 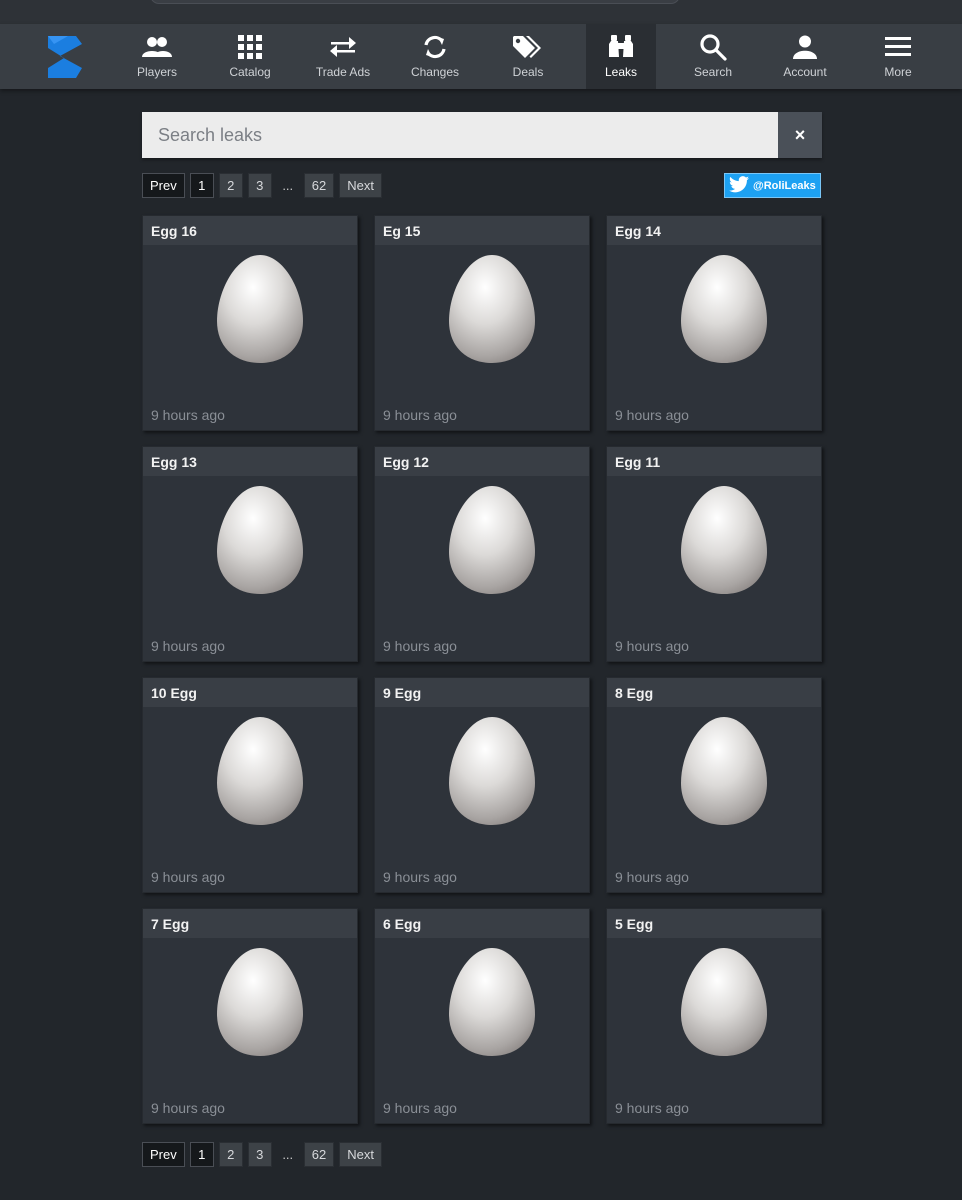 What do you see at coordinates (739, 185) in the screenshot?
I see `twitter-bird-icon` at bounding box center [739, 185].